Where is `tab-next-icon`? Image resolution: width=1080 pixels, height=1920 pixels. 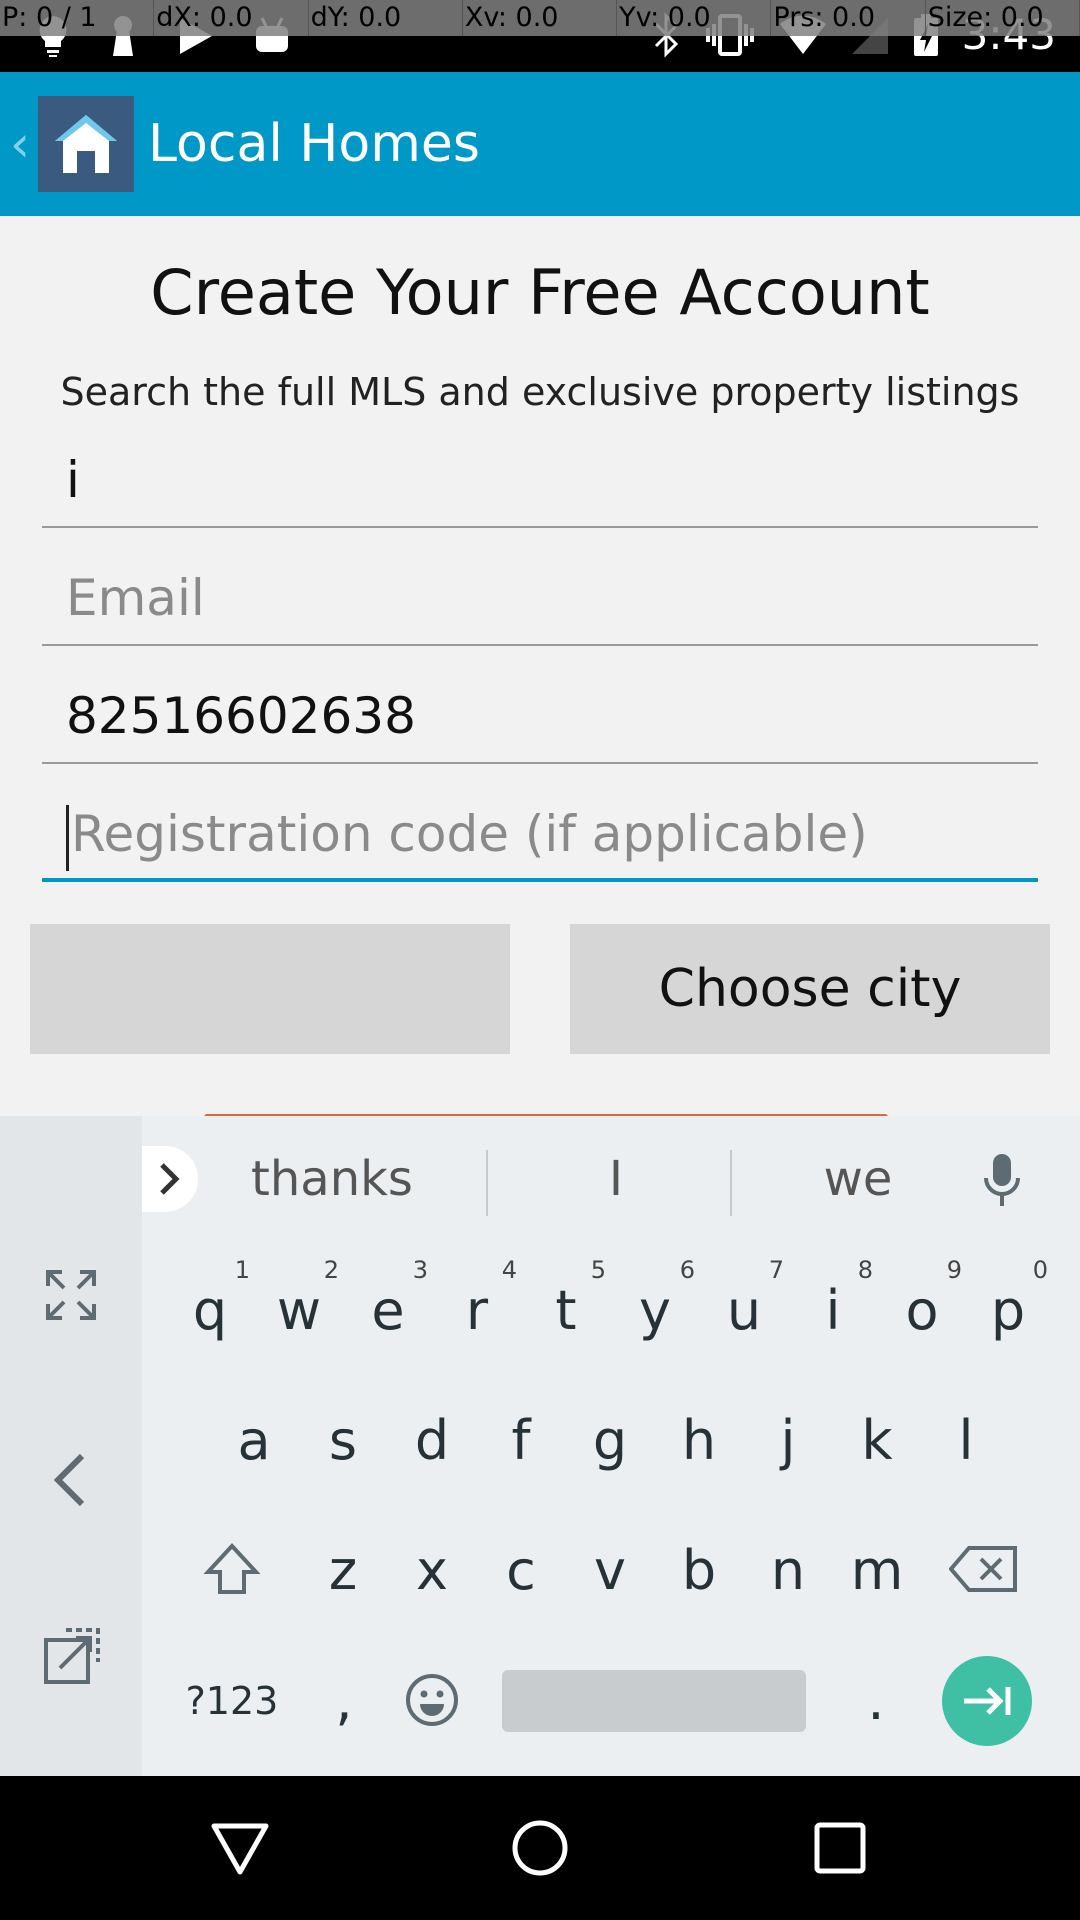 tab-next-icon is located at coordinates (987, 1701).